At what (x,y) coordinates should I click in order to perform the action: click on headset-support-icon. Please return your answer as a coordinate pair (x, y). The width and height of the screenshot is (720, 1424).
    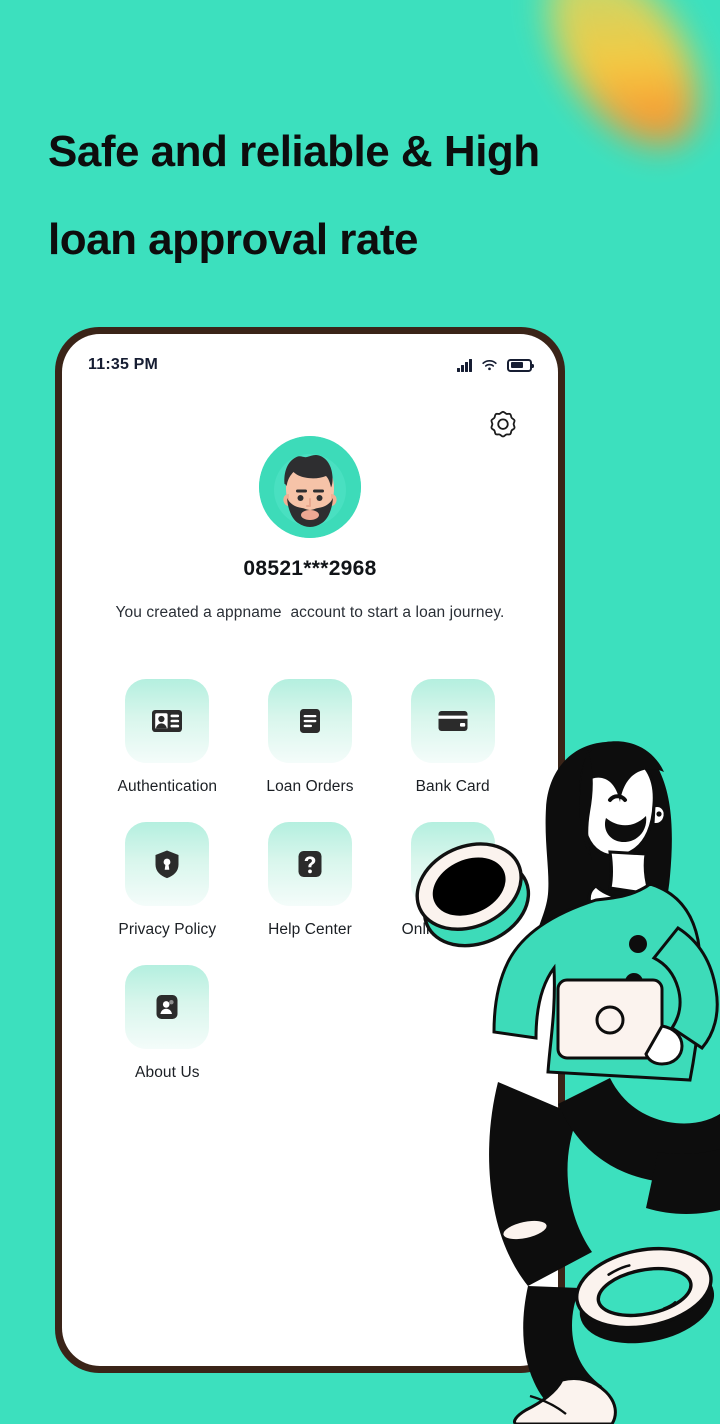
    Looking at the image, I should click on (453, 863).